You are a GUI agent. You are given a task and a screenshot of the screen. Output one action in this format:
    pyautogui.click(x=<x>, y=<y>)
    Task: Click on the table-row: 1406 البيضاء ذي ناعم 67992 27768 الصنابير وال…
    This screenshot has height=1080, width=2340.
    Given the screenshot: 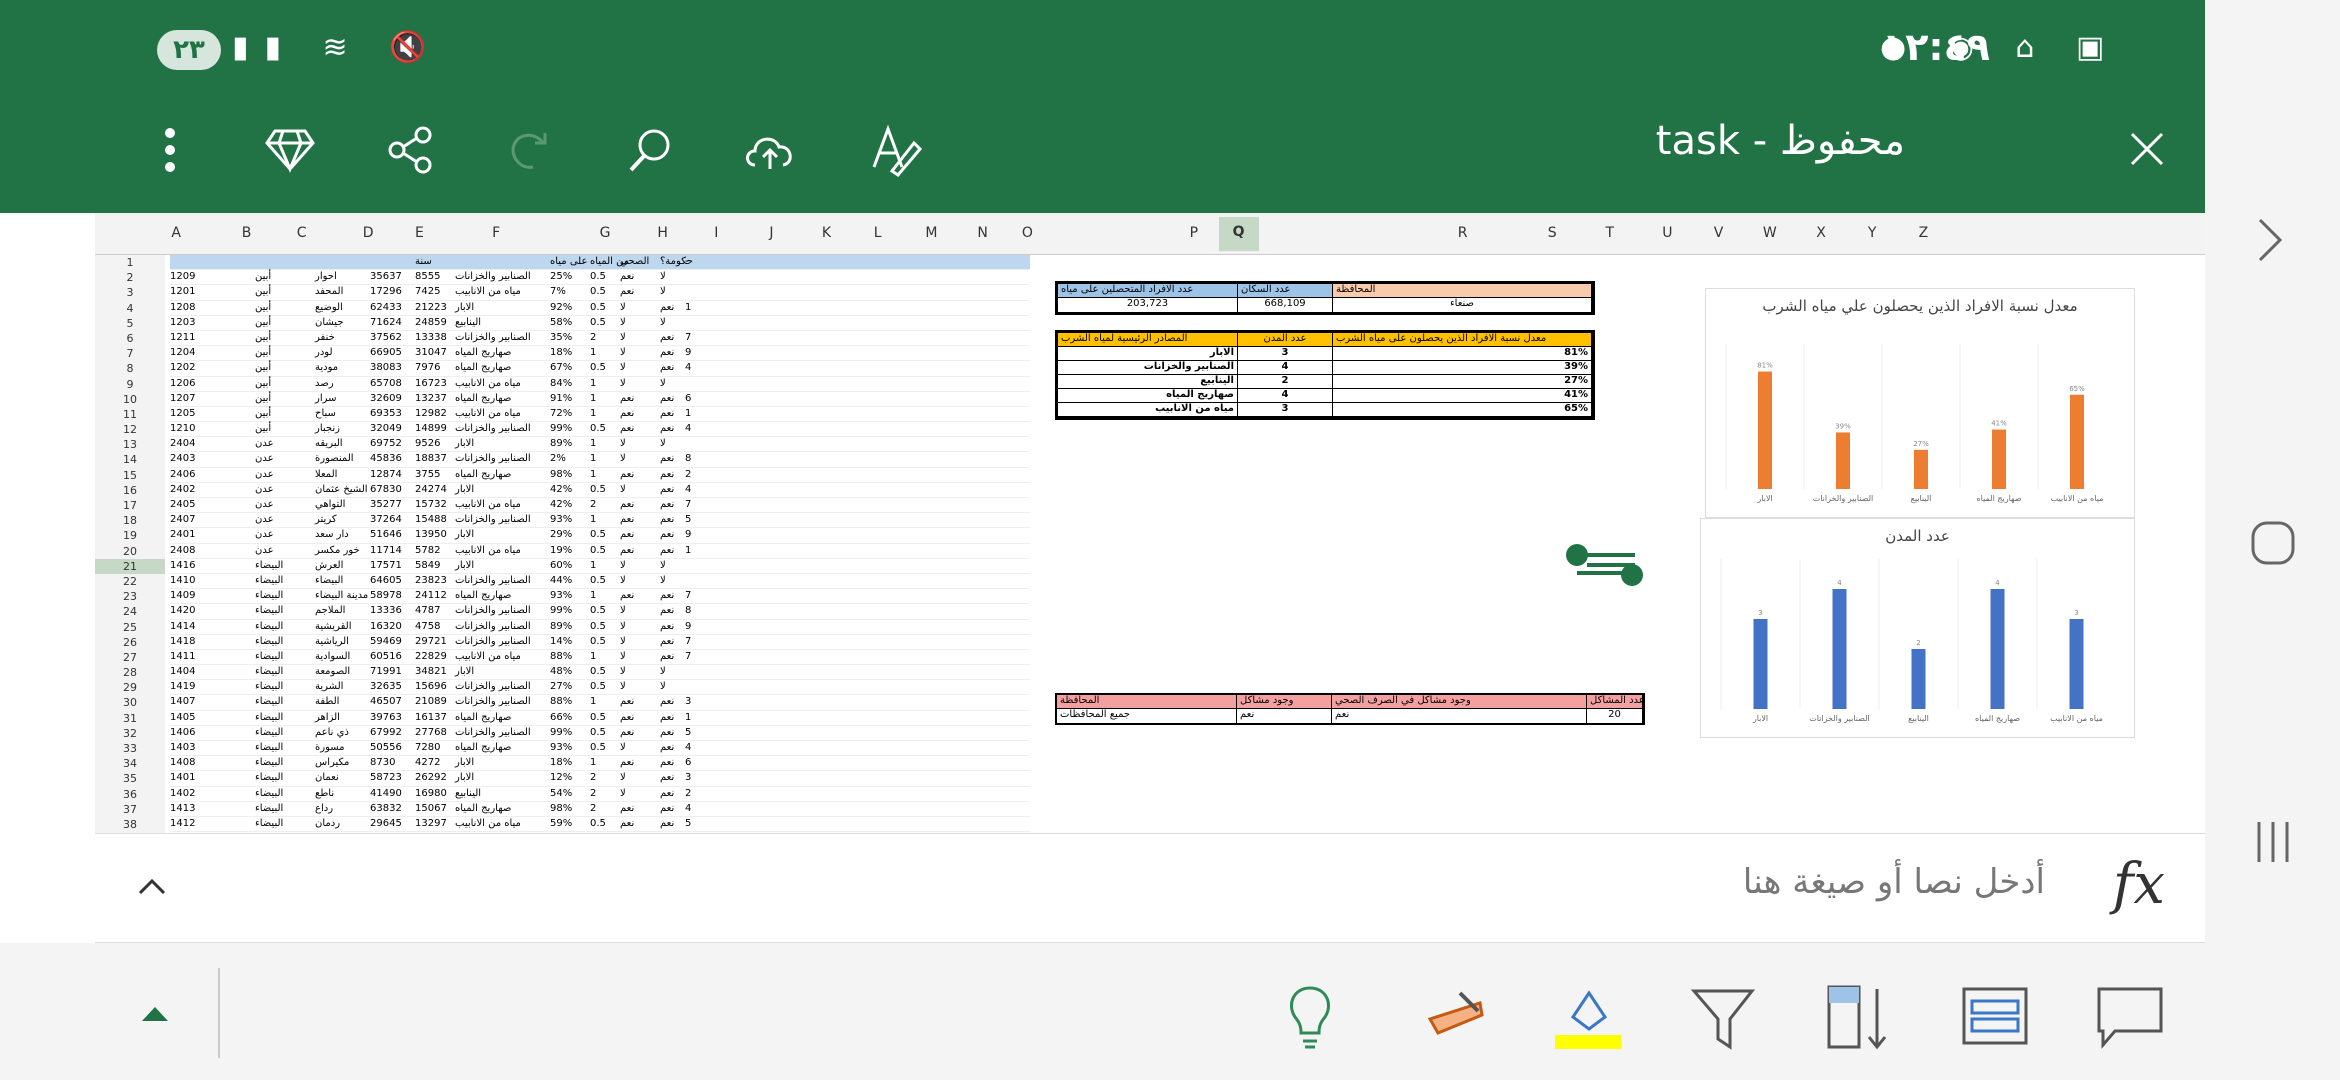 What is the action you would take?
    pyautogui.click(x=600, y=733)
    